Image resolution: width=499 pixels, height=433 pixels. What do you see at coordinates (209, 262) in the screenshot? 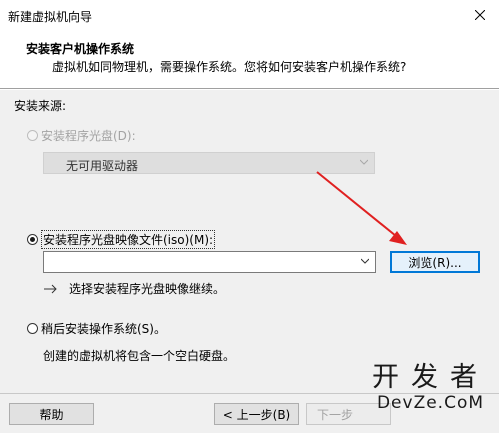
I see `iso-path-input` at bounding box center [209, 262].